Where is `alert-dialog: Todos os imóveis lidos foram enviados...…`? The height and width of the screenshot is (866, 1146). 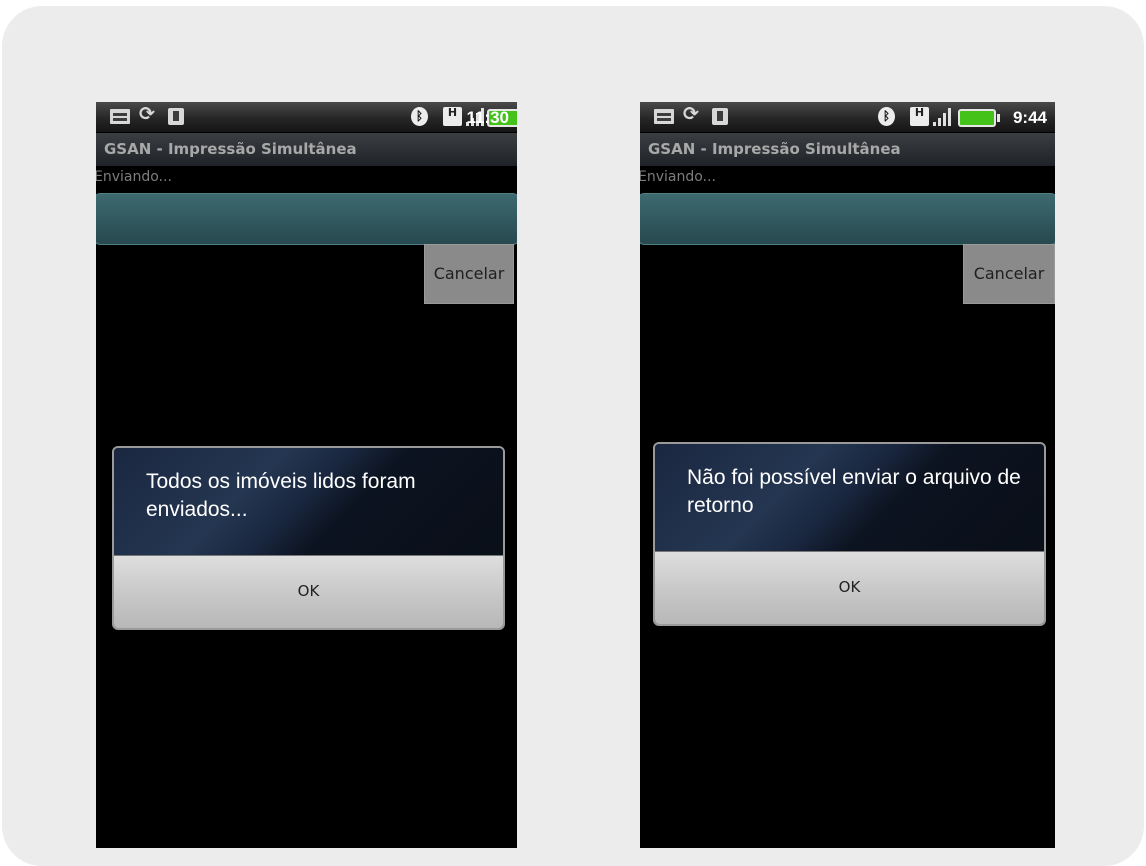
alert-dialog: Todos os imóveis lidos foram enviados...… is located at coordinates (308, 538).